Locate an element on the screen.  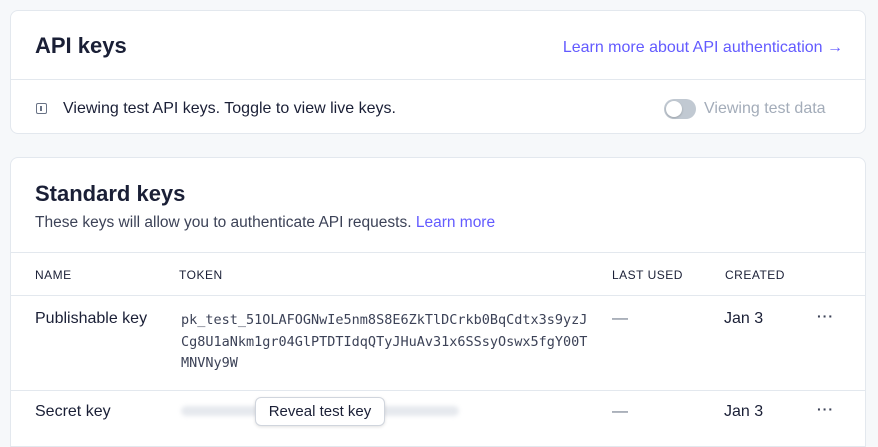
info-icon is located at coordinates (41, 108).